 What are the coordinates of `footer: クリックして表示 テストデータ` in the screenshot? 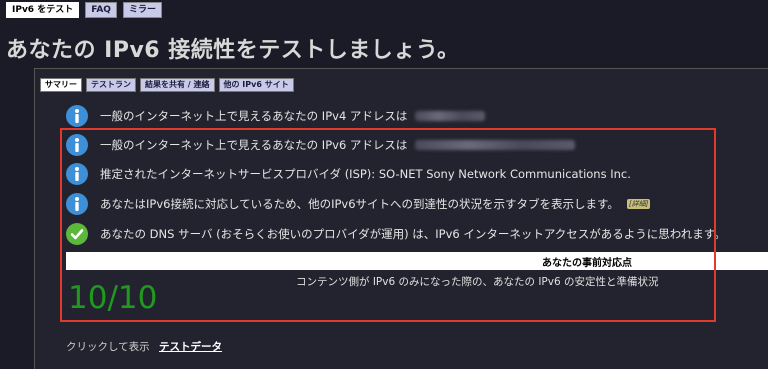 It's located at (144, 346).